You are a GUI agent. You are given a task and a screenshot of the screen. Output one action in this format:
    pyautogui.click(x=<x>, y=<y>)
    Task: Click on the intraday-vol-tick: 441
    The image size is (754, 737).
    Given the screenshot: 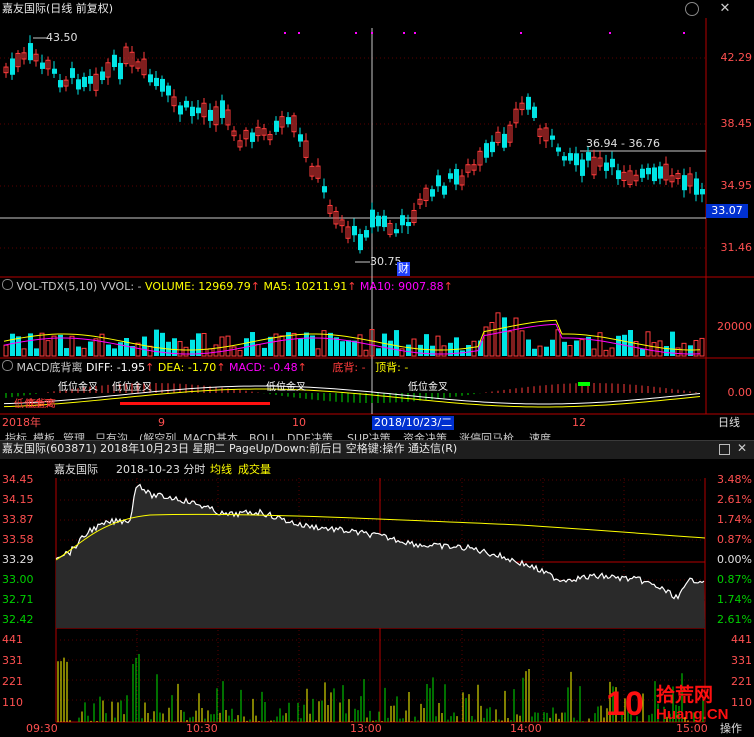 What is the action you would take?
    pyautogui.click(x=12, y=639)
    